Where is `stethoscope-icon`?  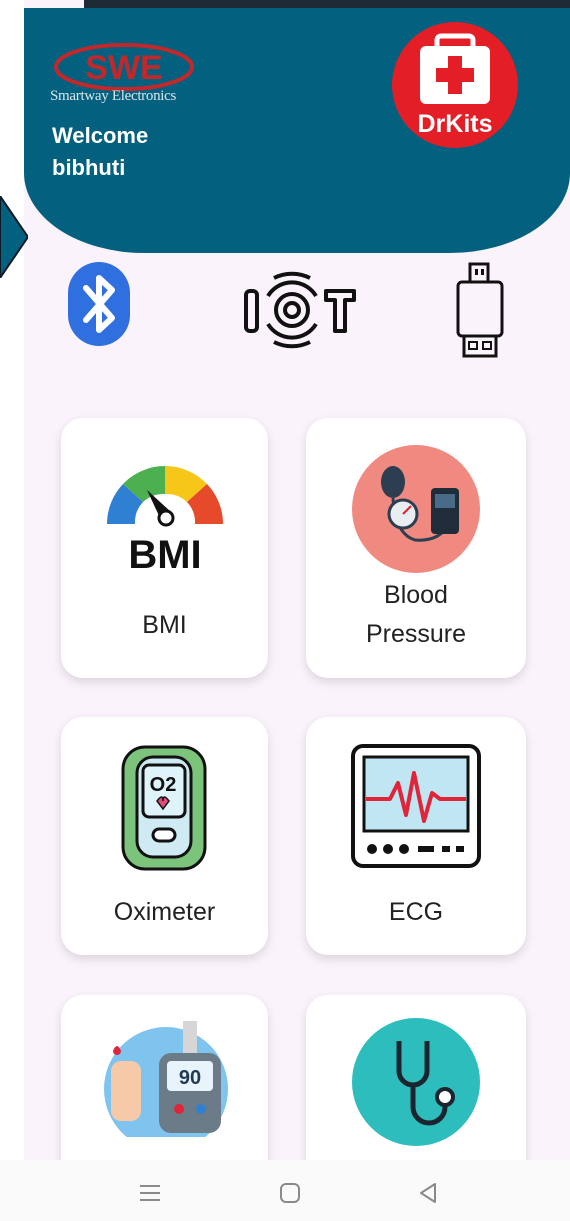 stethoscope-icon is located at coordinates (416, 1082).